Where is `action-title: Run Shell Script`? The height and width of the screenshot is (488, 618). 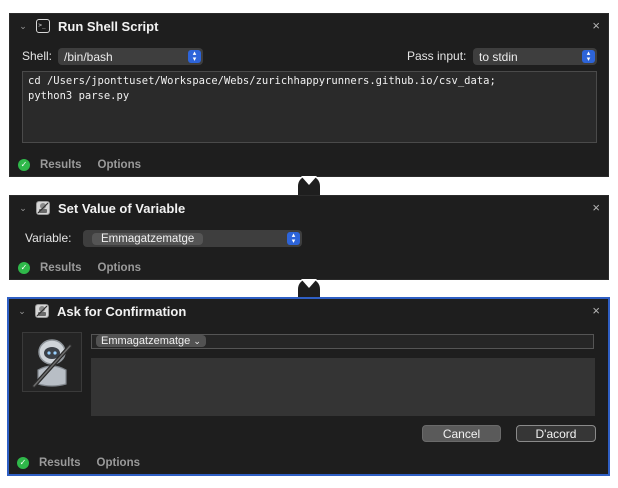 action-title: Run Shell Script is located at coordinates (108, 26).